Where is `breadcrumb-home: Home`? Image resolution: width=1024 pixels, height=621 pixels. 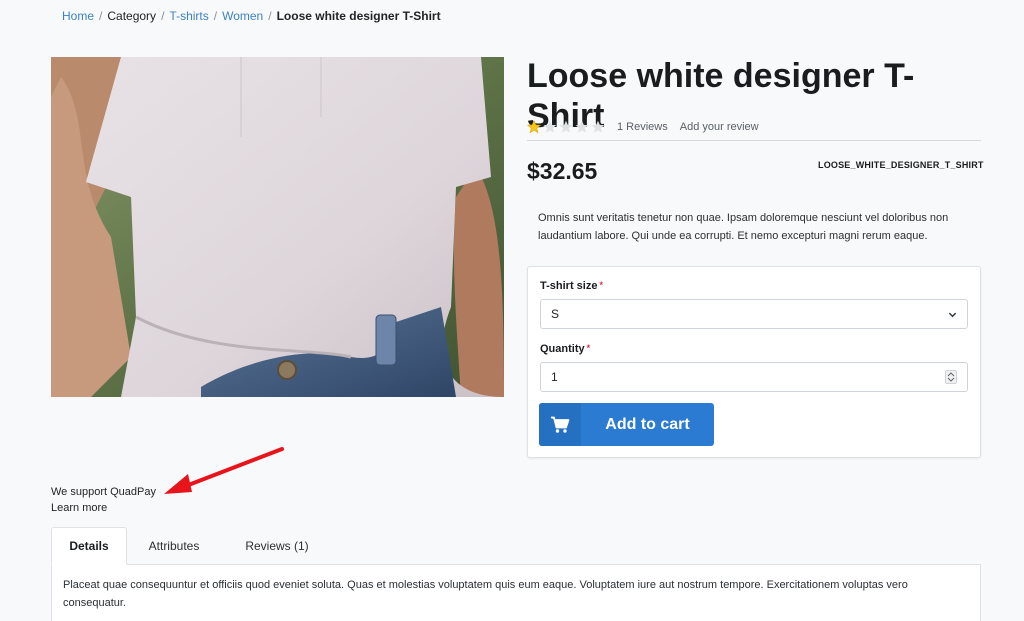
breadcrumb-home: Home is located at coordinates (78, 16).